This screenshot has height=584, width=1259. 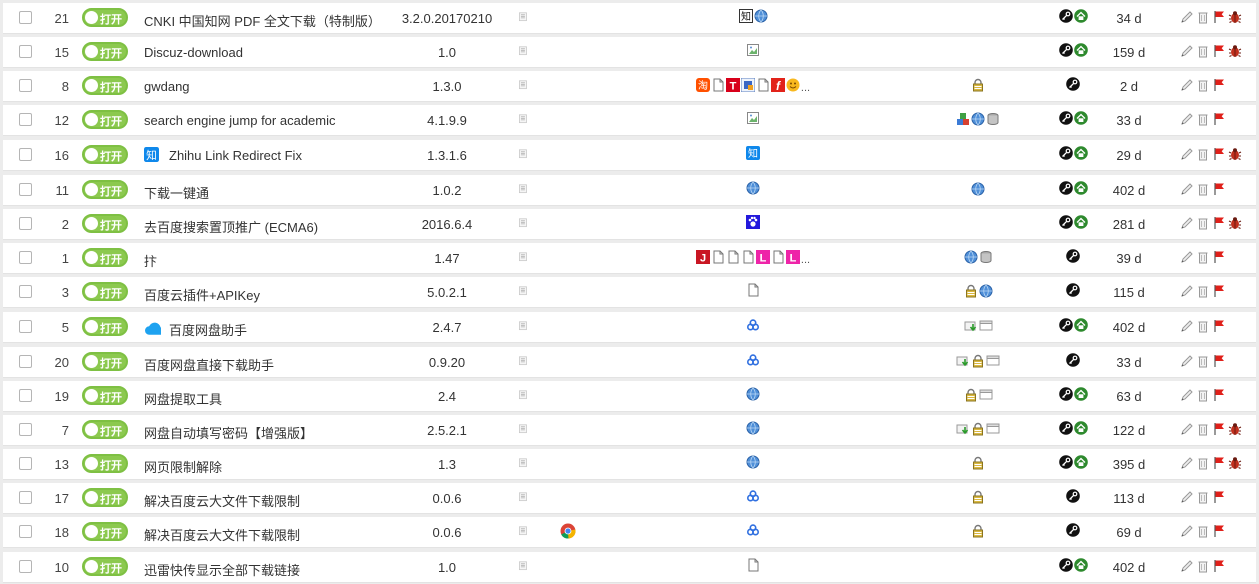 What do you see at coordinates (193, 52) in the screenshot?
I see `script-name-link: Discuz-download` at bounding box center [193, 52].